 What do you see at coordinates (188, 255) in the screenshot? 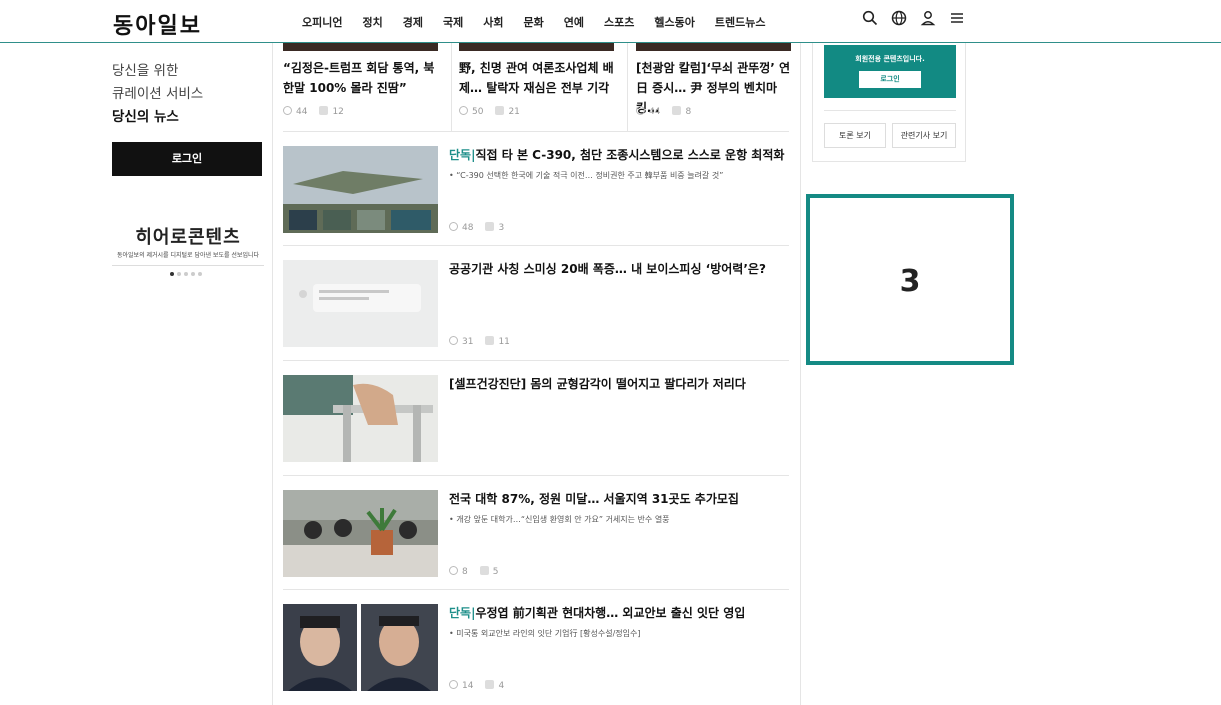
I see `hero-content-subtitle: 동아일보의 제거시를 디지털로 담아낸 보도를 선보입니다` at bounding box center [188, 255].